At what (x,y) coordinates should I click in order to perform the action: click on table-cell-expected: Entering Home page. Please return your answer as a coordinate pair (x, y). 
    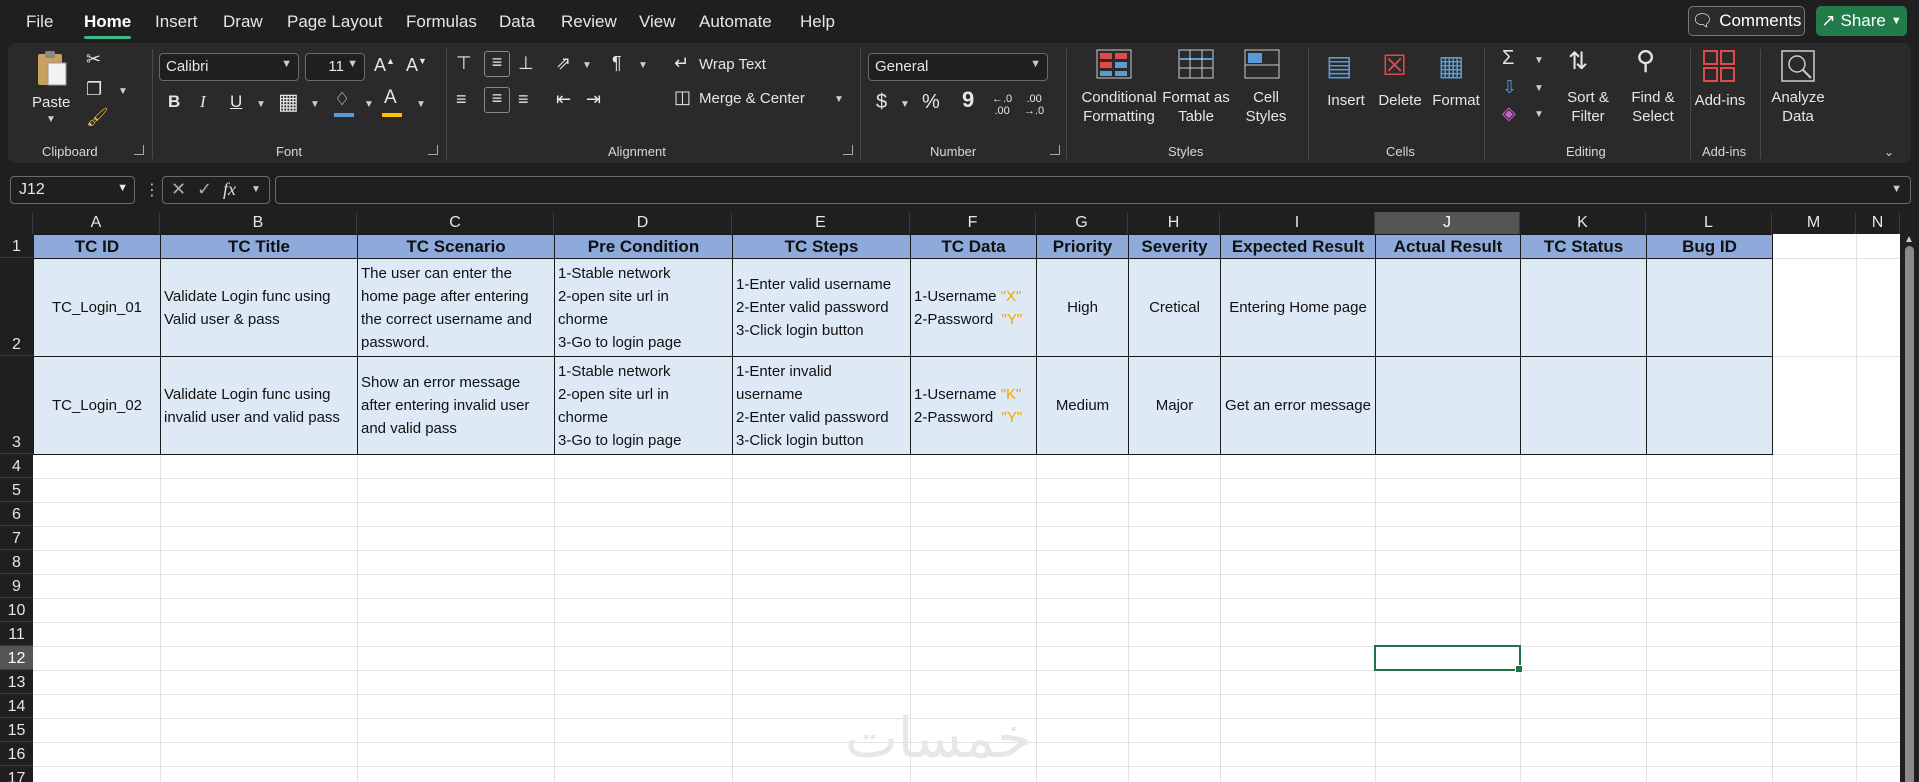
    Looking at the image, I should click on (1298, 307).